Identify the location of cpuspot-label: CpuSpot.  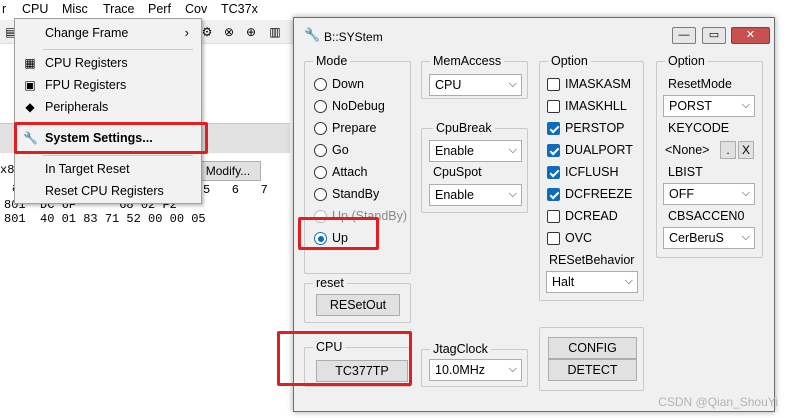
(457, 172).